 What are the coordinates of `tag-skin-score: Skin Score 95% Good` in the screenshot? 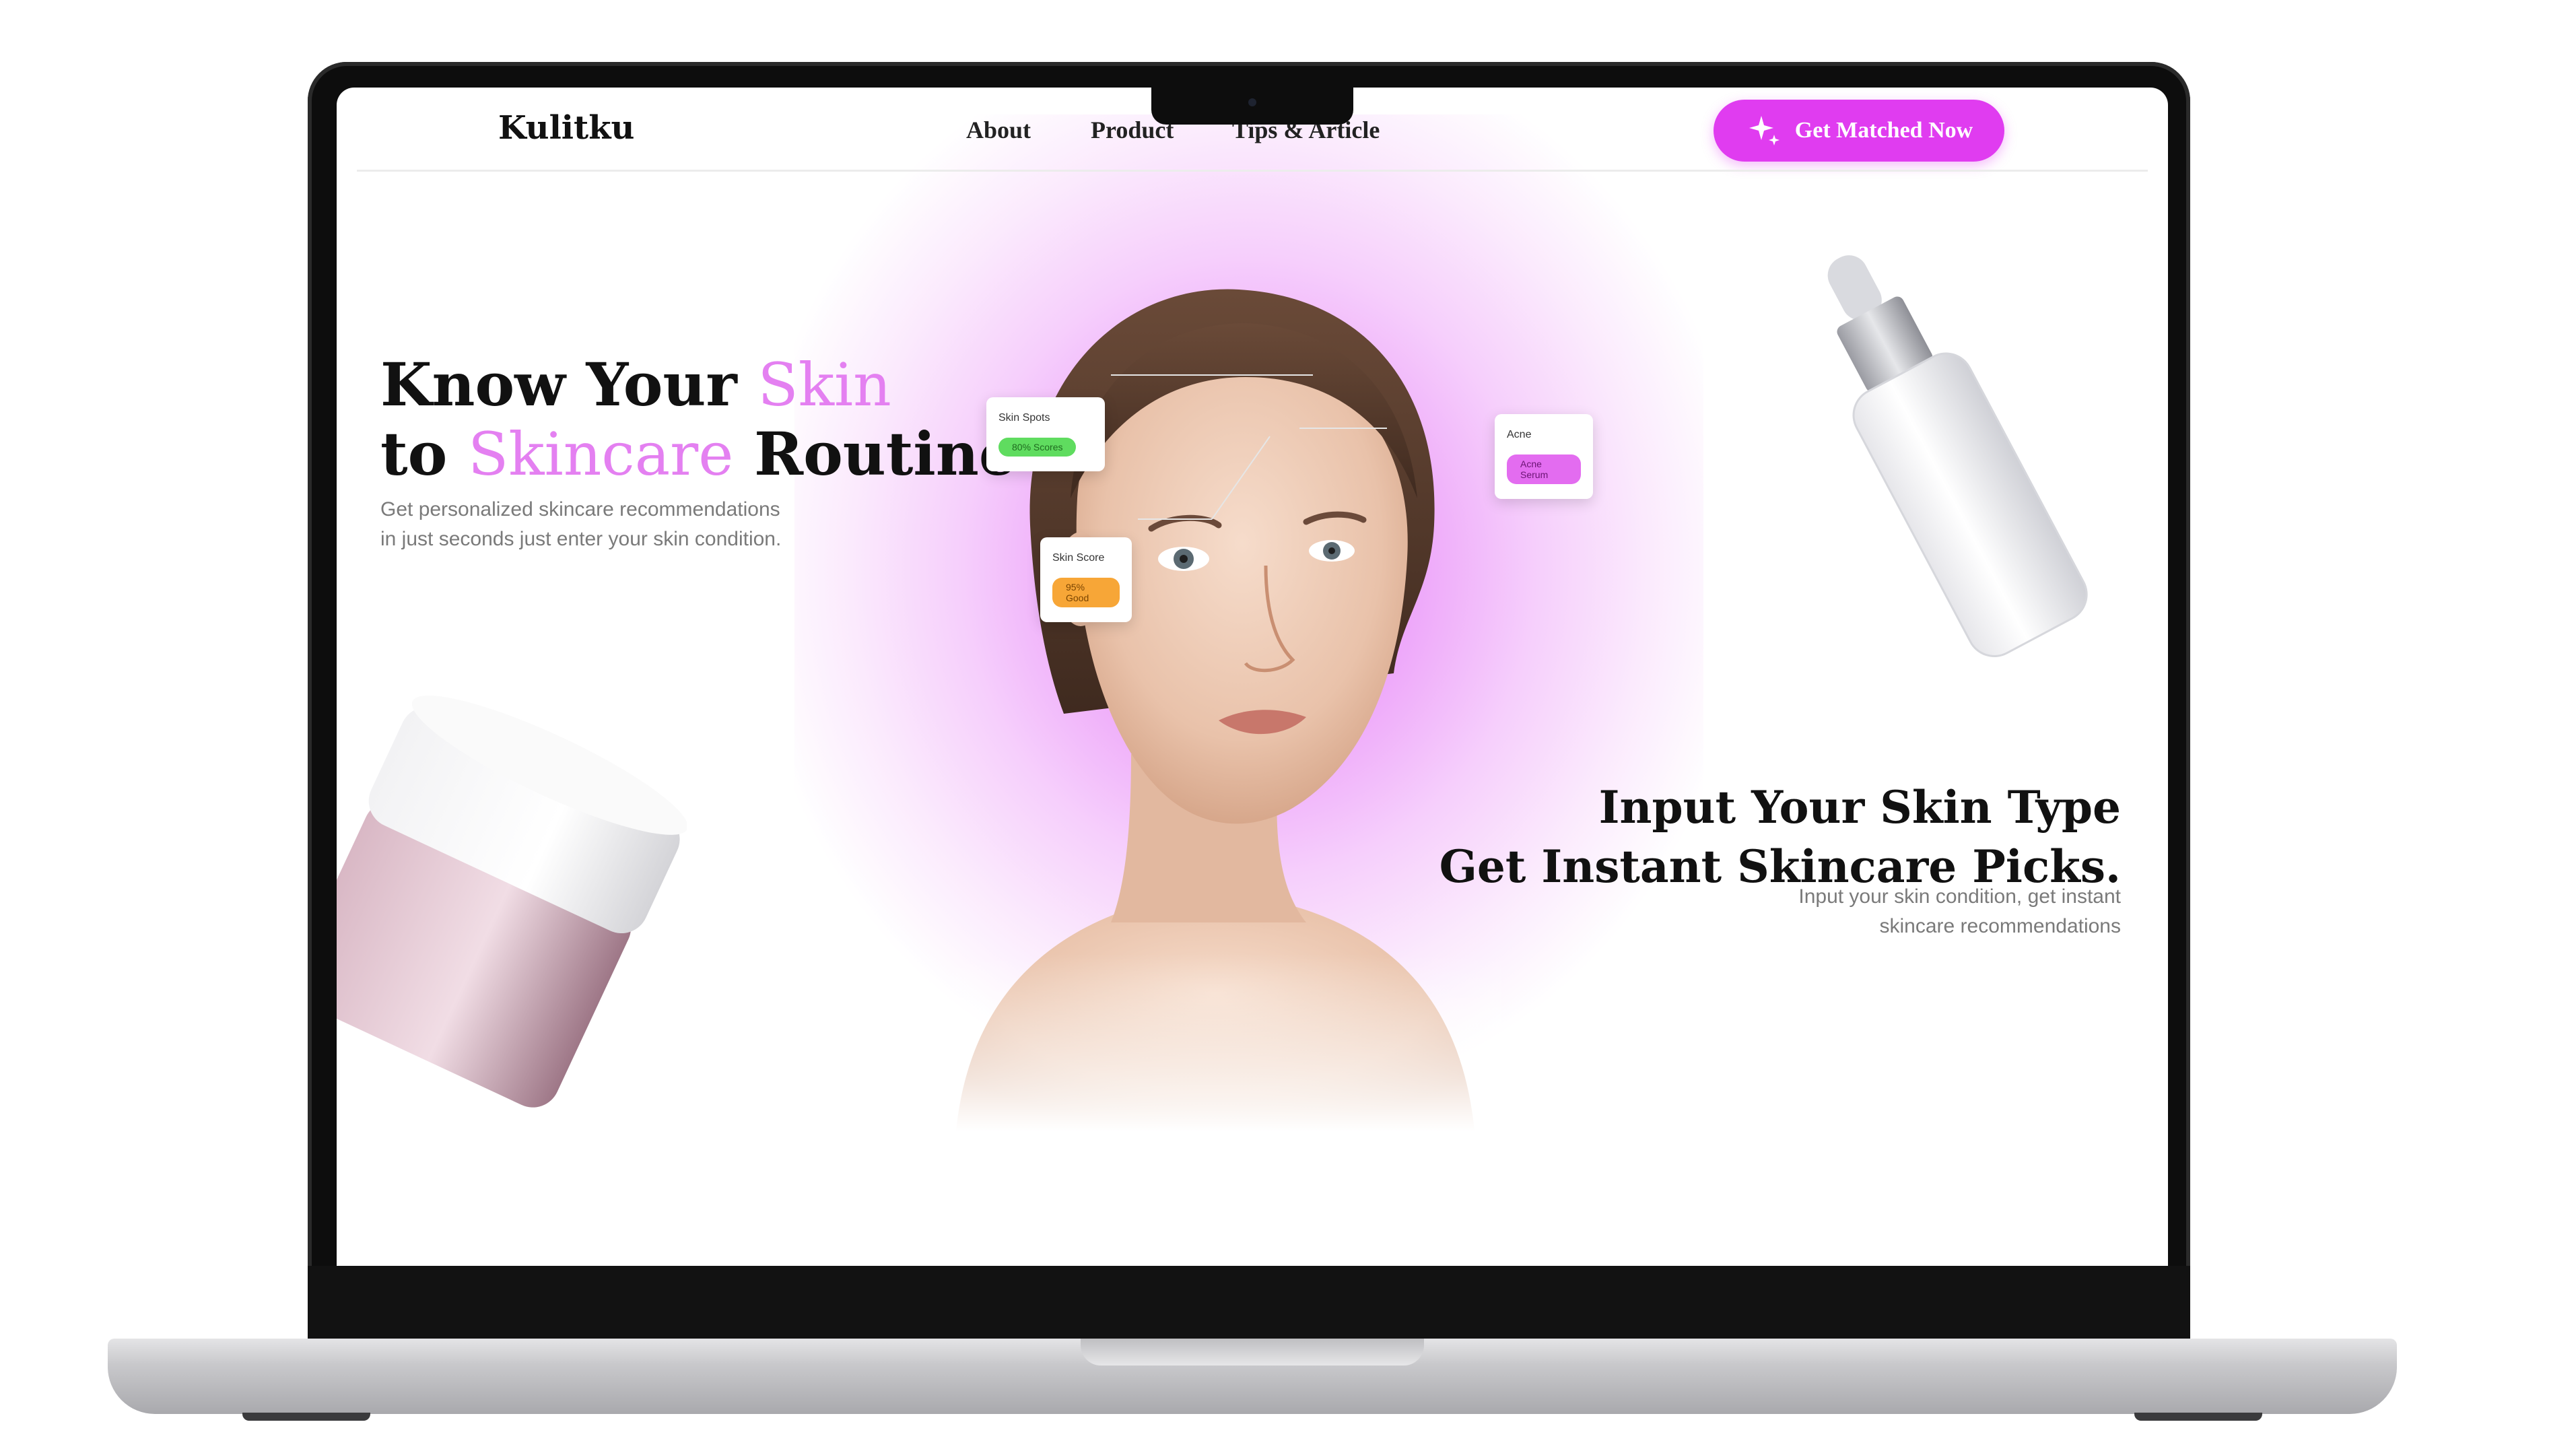 It's located at (1086, 579).